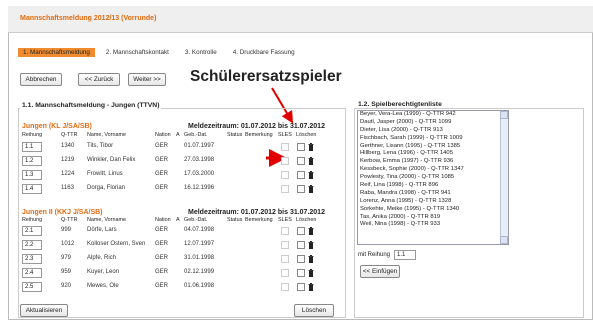 The height and width of the screenshot is (320, 593). Describe the element at coordinates (433, 186) in the screenshot. I see `player-list-item: Reif, Lina (1998) - Q-TTR 896` at that location.